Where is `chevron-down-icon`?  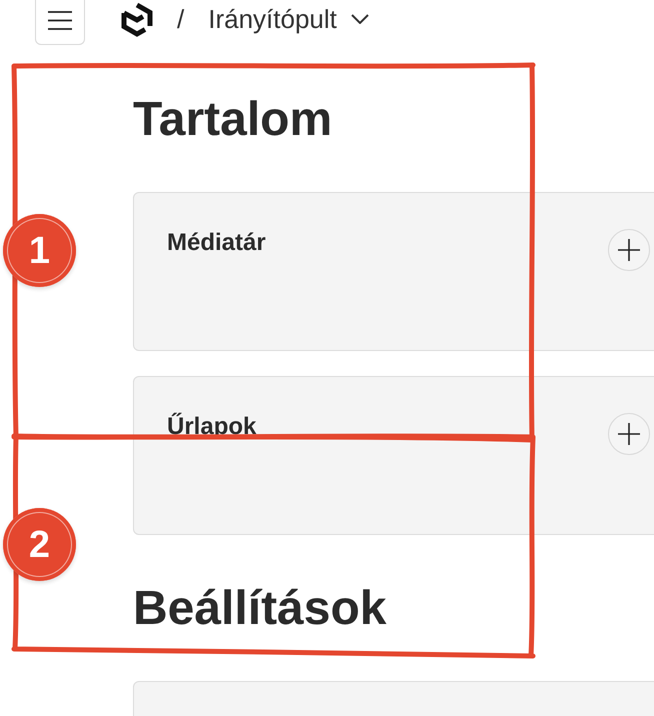
chevron-down-icon is located at coordinates (359, 19).